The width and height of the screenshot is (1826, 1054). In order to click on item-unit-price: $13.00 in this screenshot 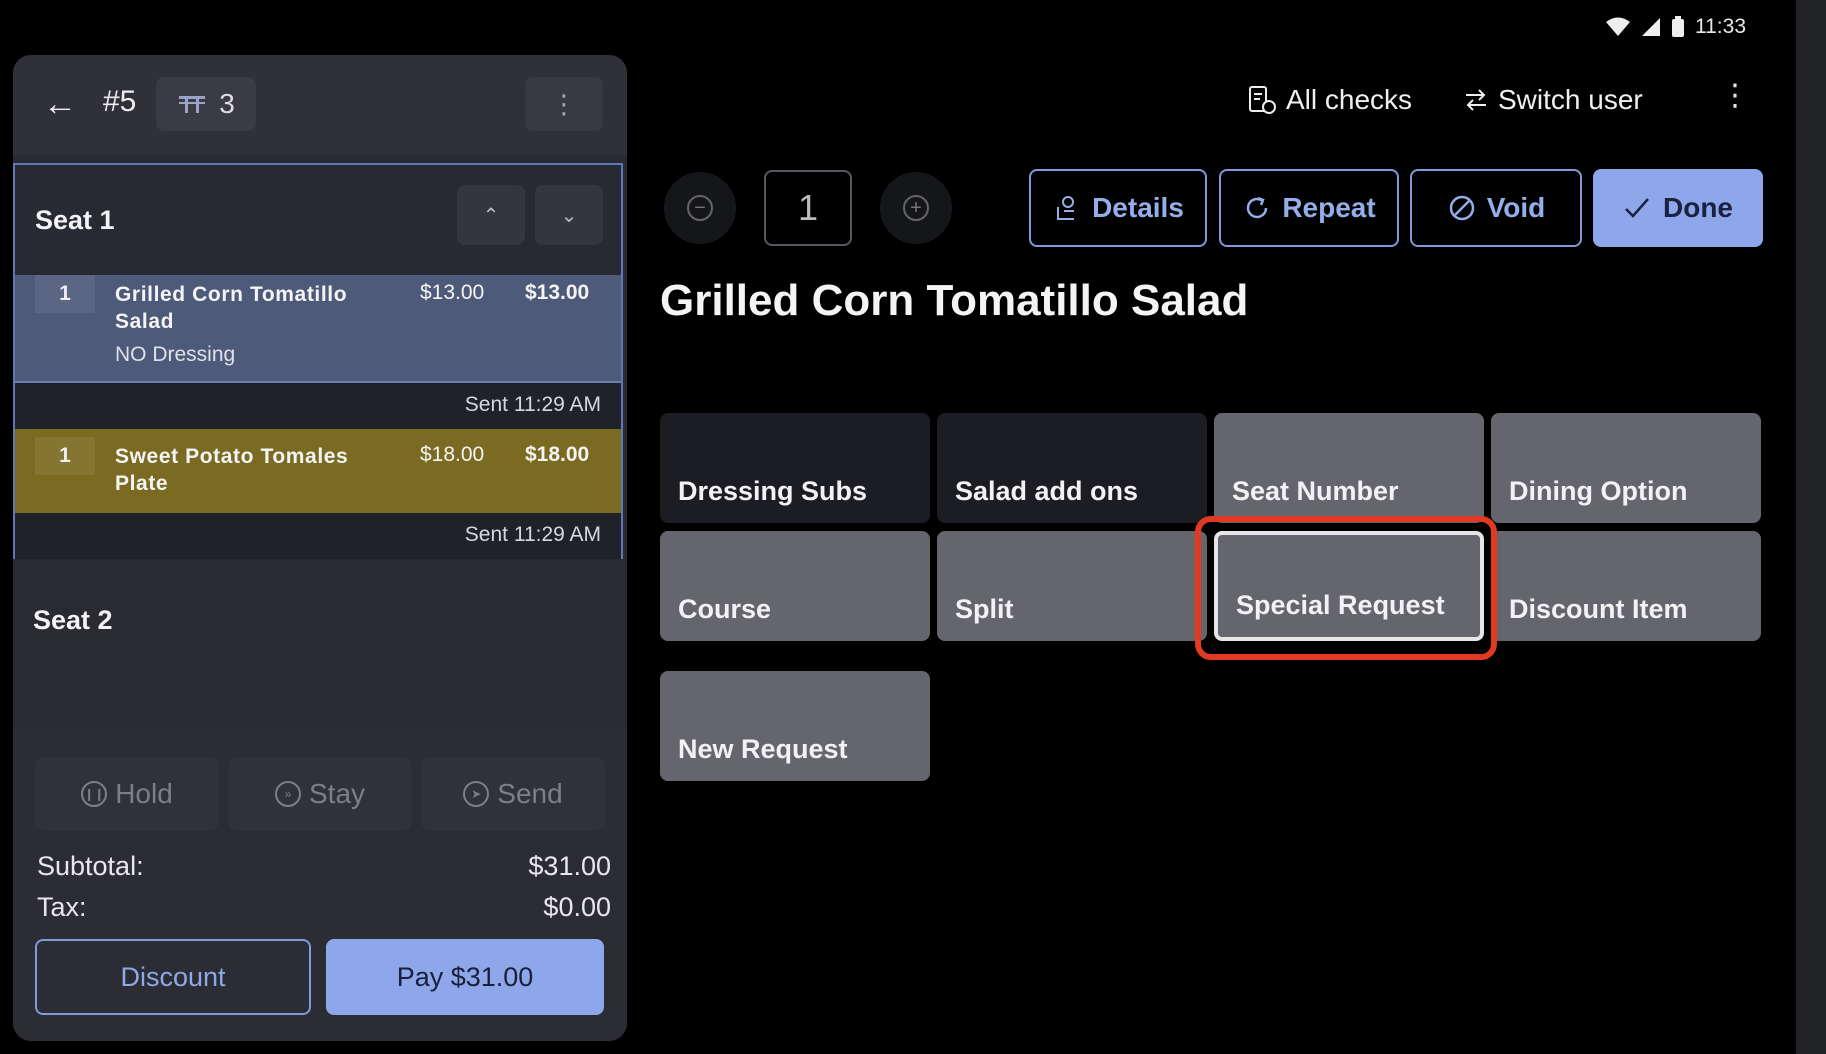, I will do `click(452, 292)`.